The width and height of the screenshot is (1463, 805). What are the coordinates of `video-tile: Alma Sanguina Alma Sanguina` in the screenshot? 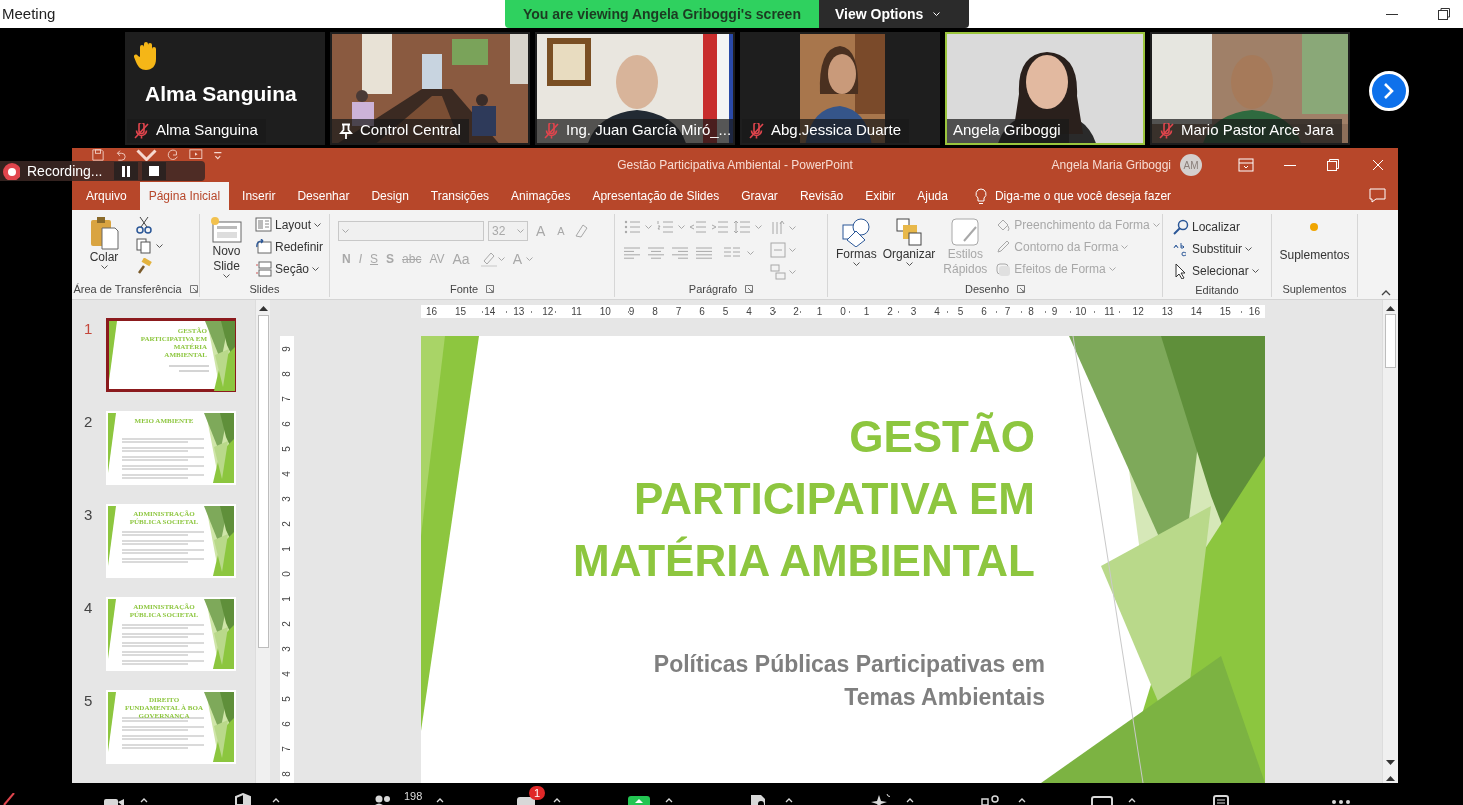 It's located at (225, 88).